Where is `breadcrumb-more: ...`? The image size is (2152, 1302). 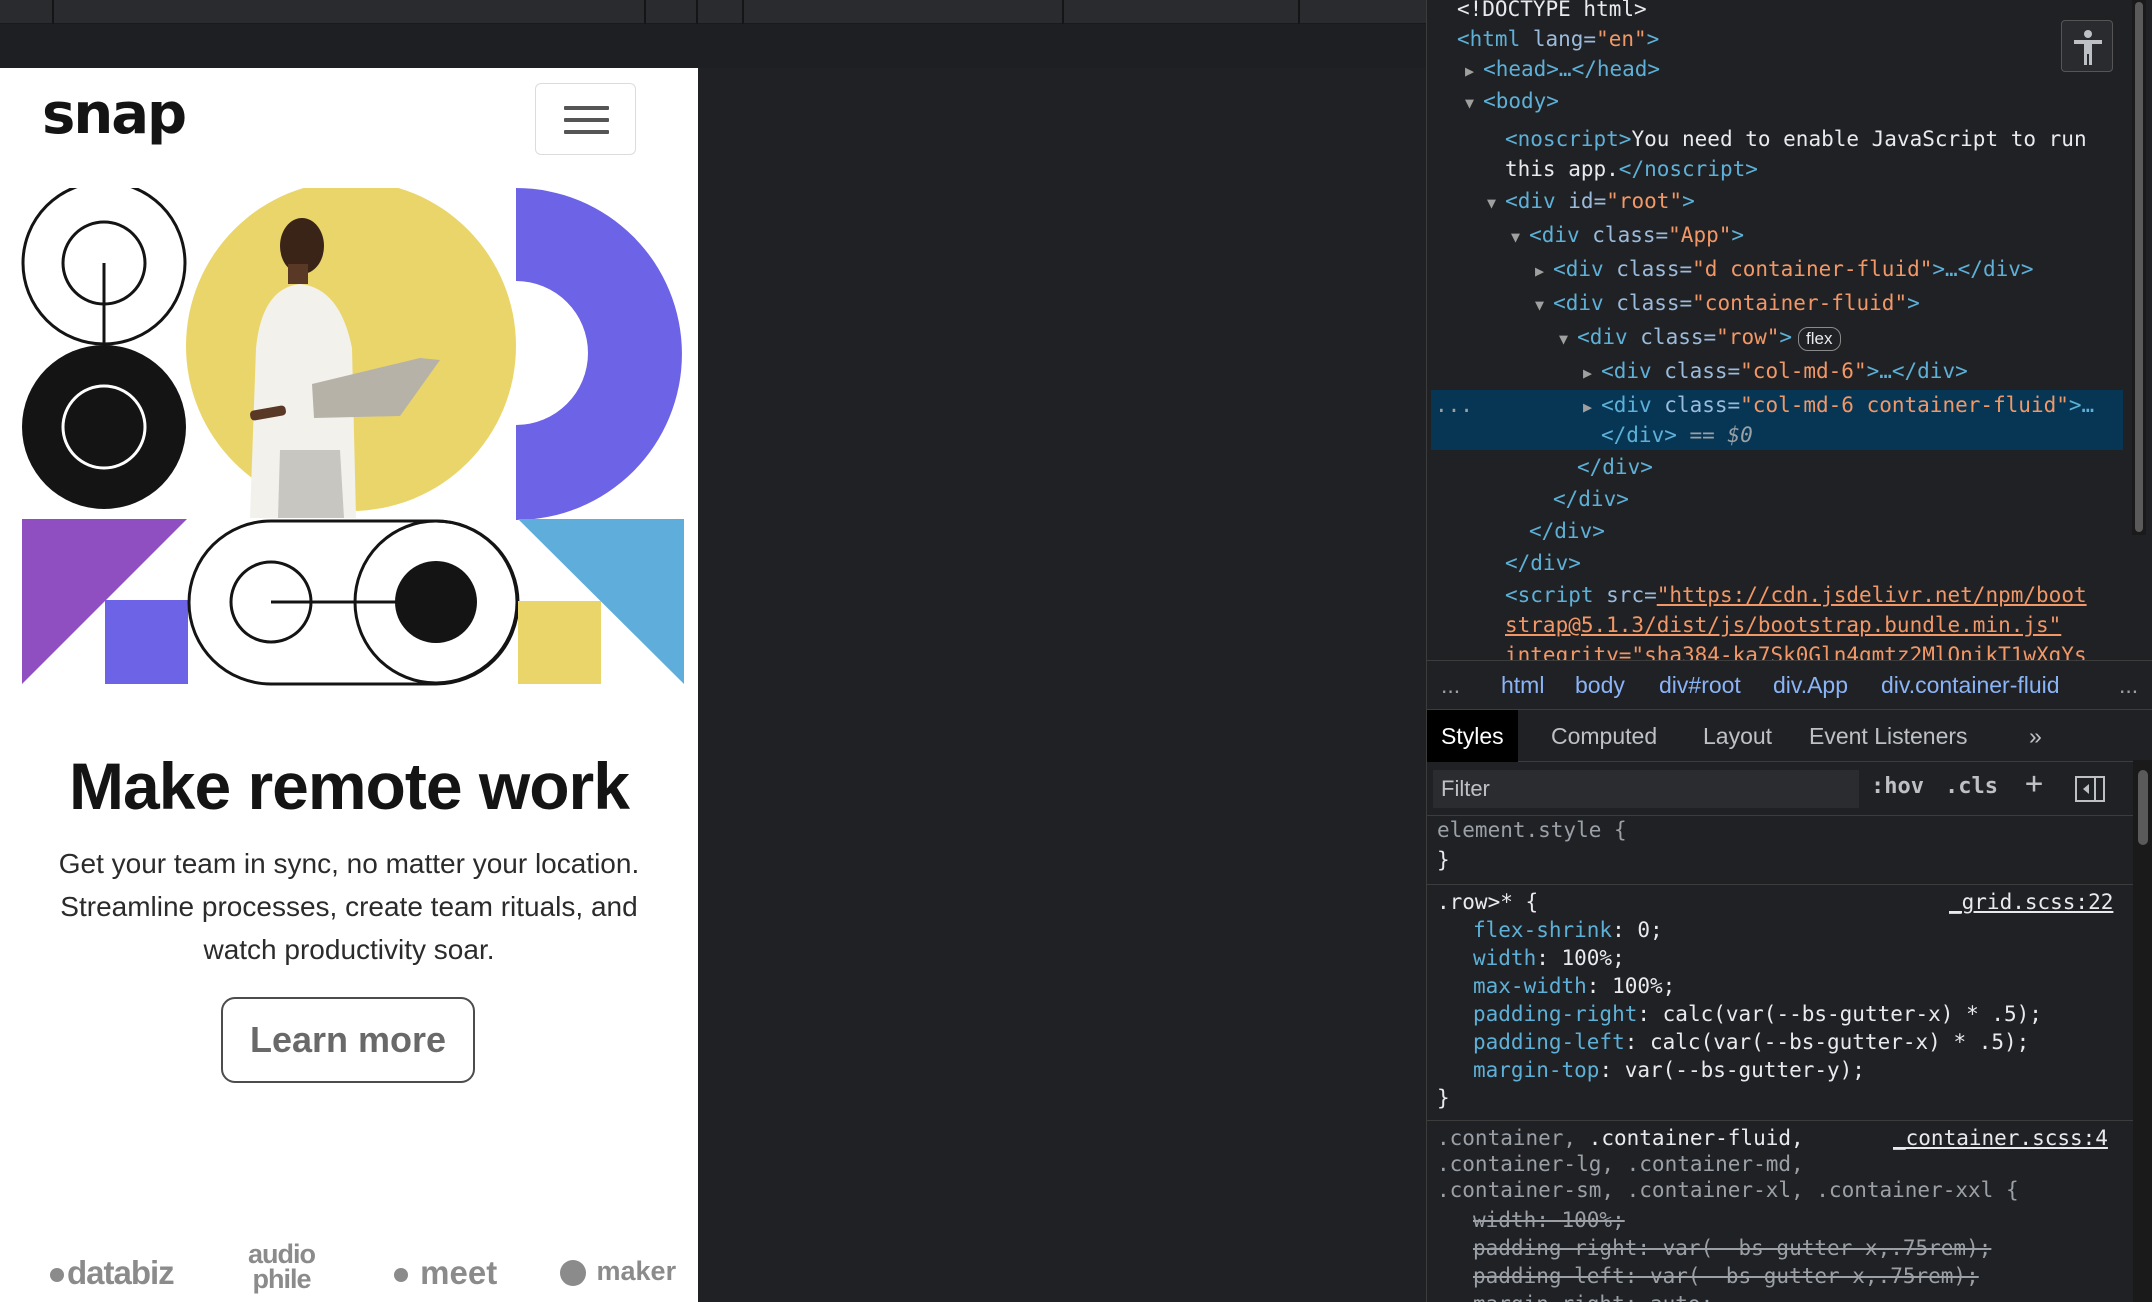 breadcrumb-more: ... is located at coordinates (2128, 685).